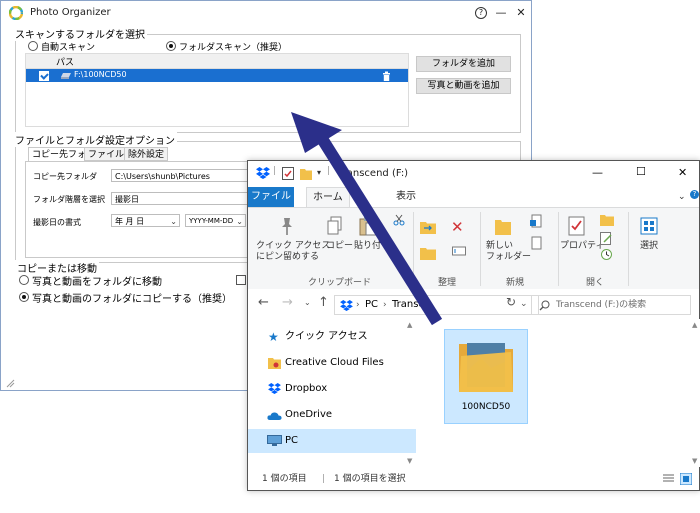 The image size is (700, 513). I want to click on nav-scroll-down-icon: ▼, so click(409, 461).